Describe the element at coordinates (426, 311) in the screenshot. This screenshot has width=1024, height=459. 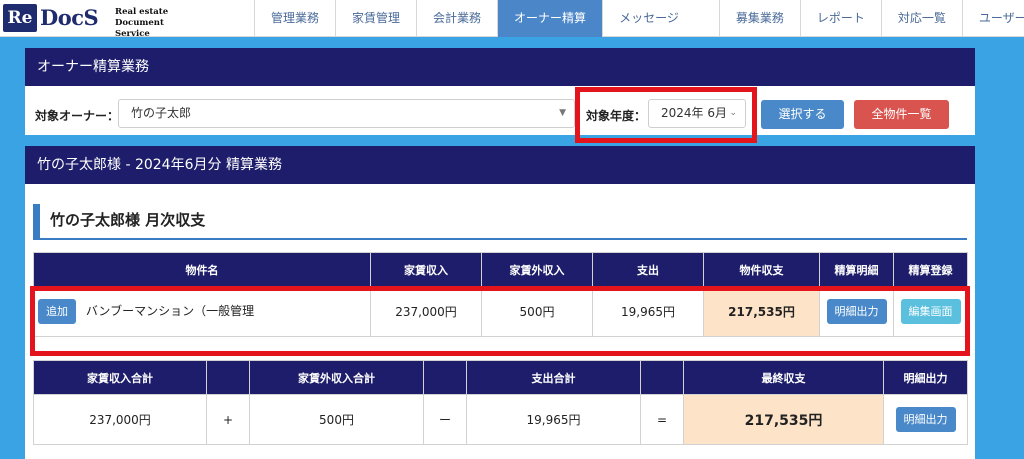
I see `rent-cell: 237,000円` at that location.